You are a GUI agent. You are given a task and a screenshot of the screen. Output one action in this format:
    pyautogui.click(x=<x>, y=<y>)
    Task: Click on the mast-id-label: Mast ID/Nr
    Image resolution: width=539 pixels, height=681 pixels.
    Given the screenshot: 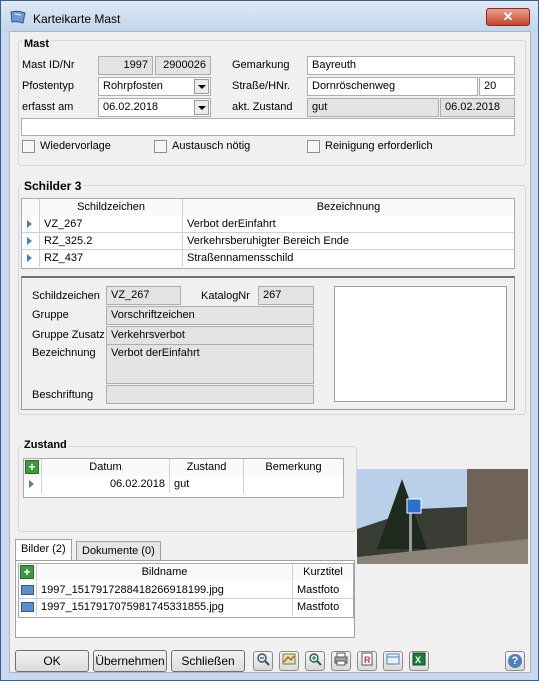 What is the action you would take?
    pyautogui.click(x=48, y=65)
    